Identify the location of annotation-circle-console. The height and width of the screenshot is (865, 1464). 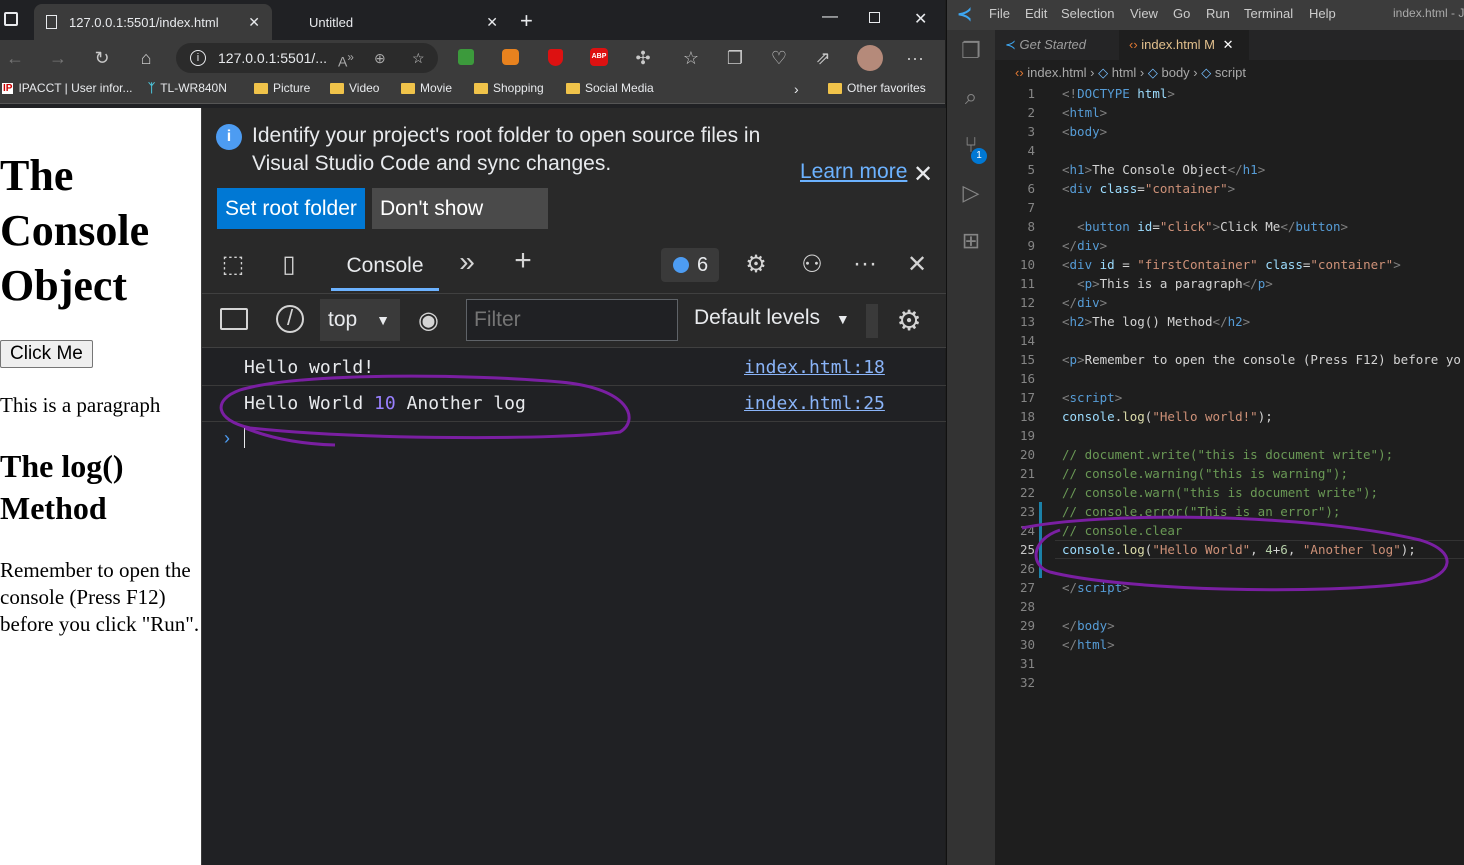
(425, 410).